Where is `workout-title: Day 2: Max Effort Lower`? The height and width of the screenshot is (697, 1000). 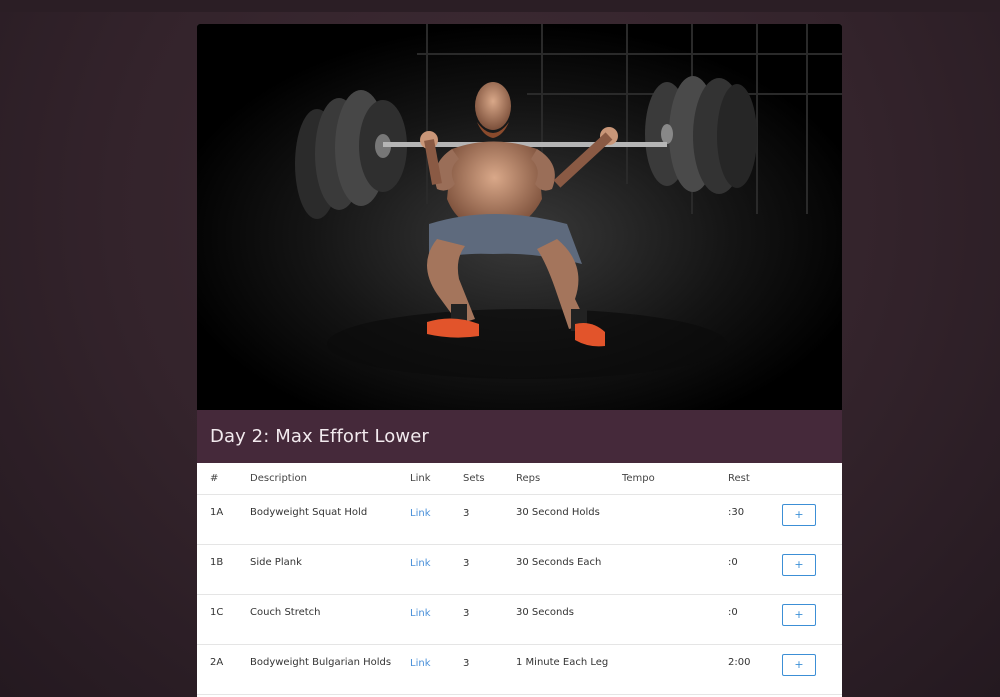
workout-title: Day 2: Max Effort Lower is located at coordinates (319, 436).